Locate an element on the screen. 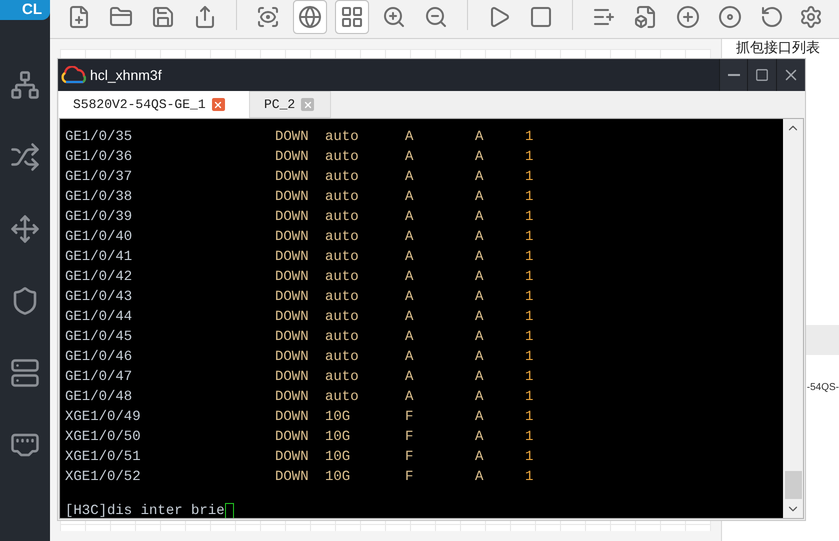 Image resolution: width=839 pixels, height=541 pixels. terminal-text: GE1/0/36 is located at coordinates (99, 157).